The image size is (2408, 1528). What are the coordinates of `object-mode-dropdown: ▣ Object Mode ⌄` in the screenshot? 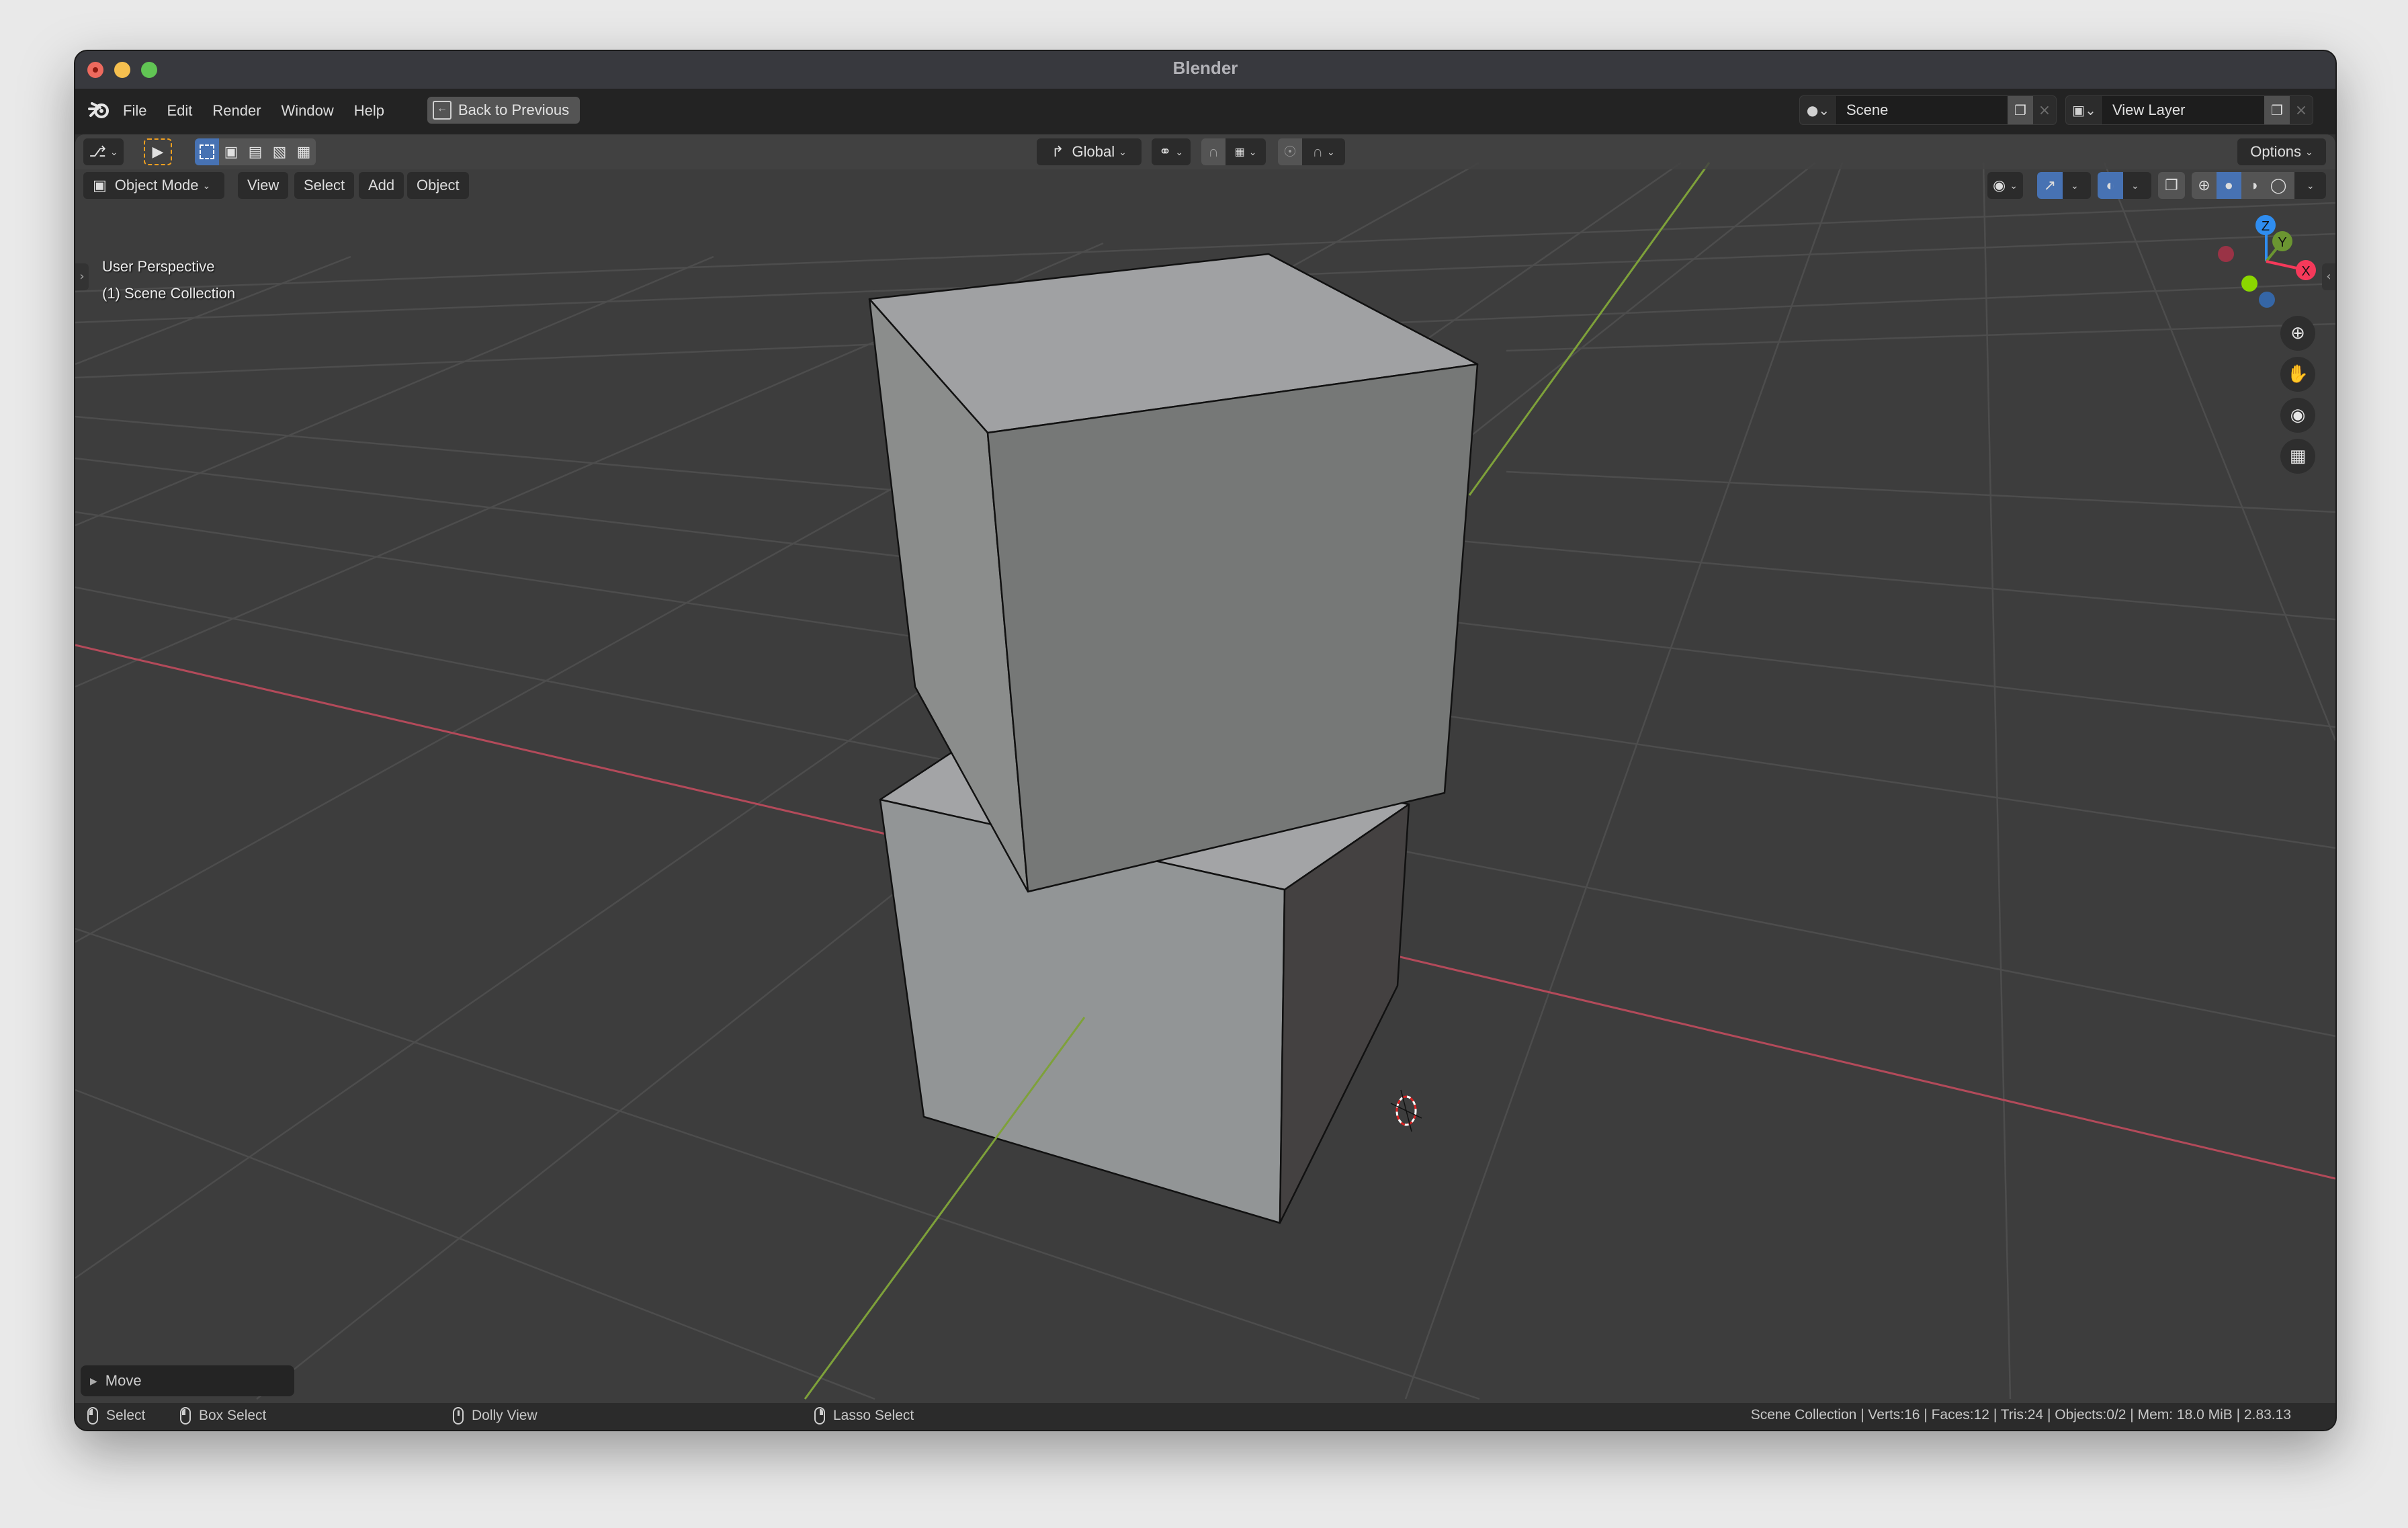 It's located at (153, 185).